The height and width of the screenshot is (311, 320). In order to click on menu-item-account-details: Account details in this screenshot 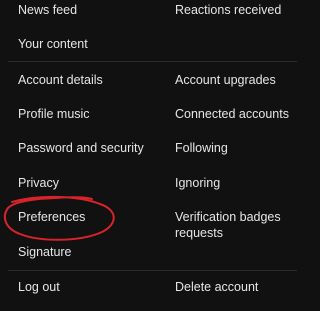, I will do `click(60, 80)`.